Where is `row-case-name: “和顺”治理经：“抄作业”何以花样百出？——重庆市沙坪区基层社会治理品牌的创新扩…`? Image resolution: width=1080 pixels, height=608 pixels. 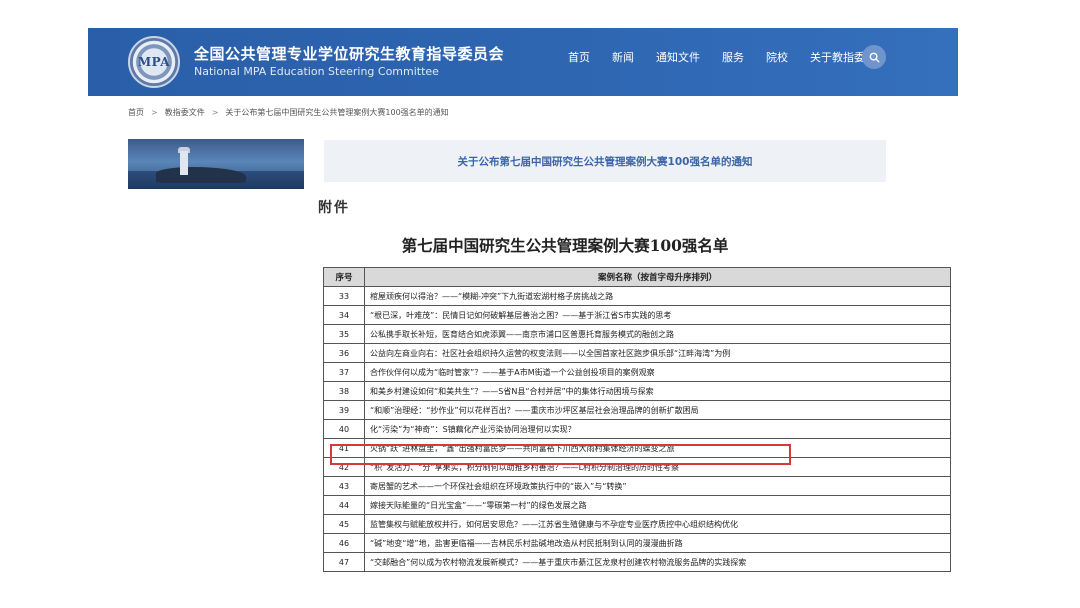
row-case-name: “和顺”治理经：“抄作业”何以花样百出？——重庆市沙坪区基层社会治理品牌的创新扩… is located at coordinates (657, 410).